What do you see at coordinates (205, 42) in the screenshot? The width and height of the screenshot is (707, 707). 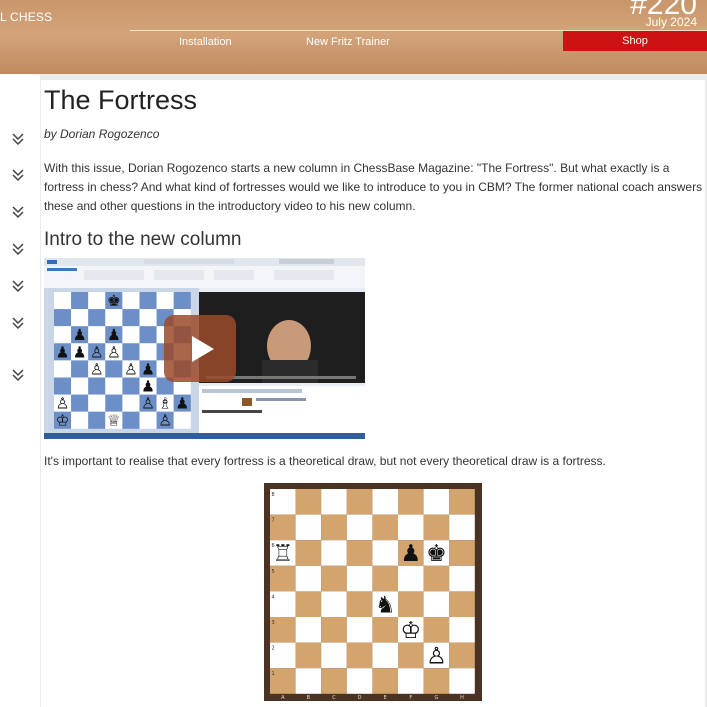 I see `nav-installation: Installation` at bounding box center [205, 42].